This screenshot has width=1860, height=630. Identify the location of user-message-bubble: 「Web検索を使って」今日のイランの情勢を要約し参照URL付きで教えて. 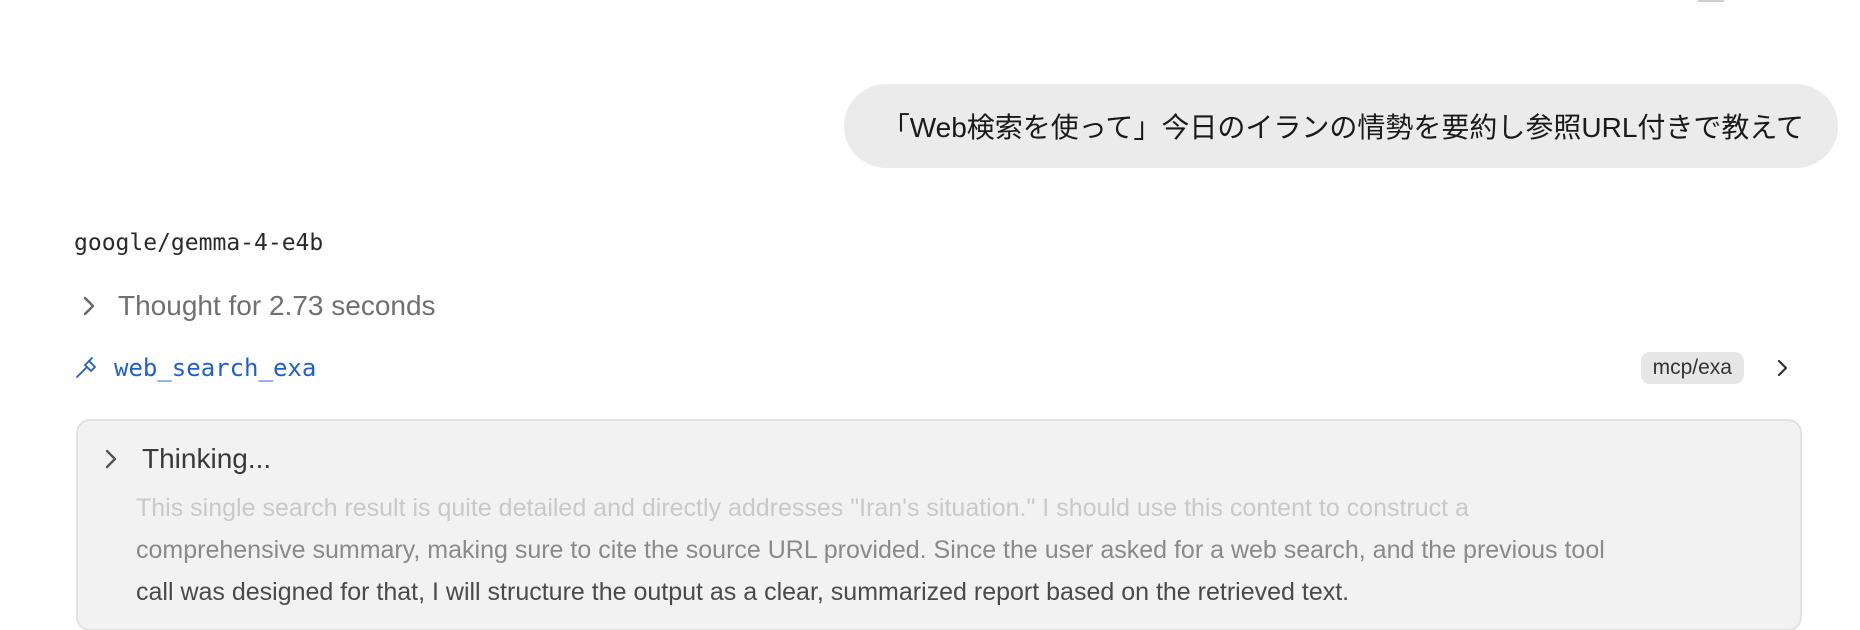
(1340, 126).